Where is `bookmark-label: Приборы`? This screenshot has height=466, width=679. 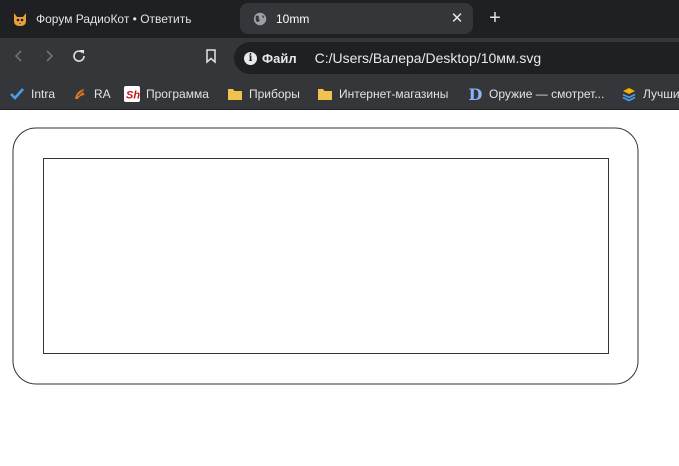 bookmark-label: Приборы is located at coordinates (274, 94).